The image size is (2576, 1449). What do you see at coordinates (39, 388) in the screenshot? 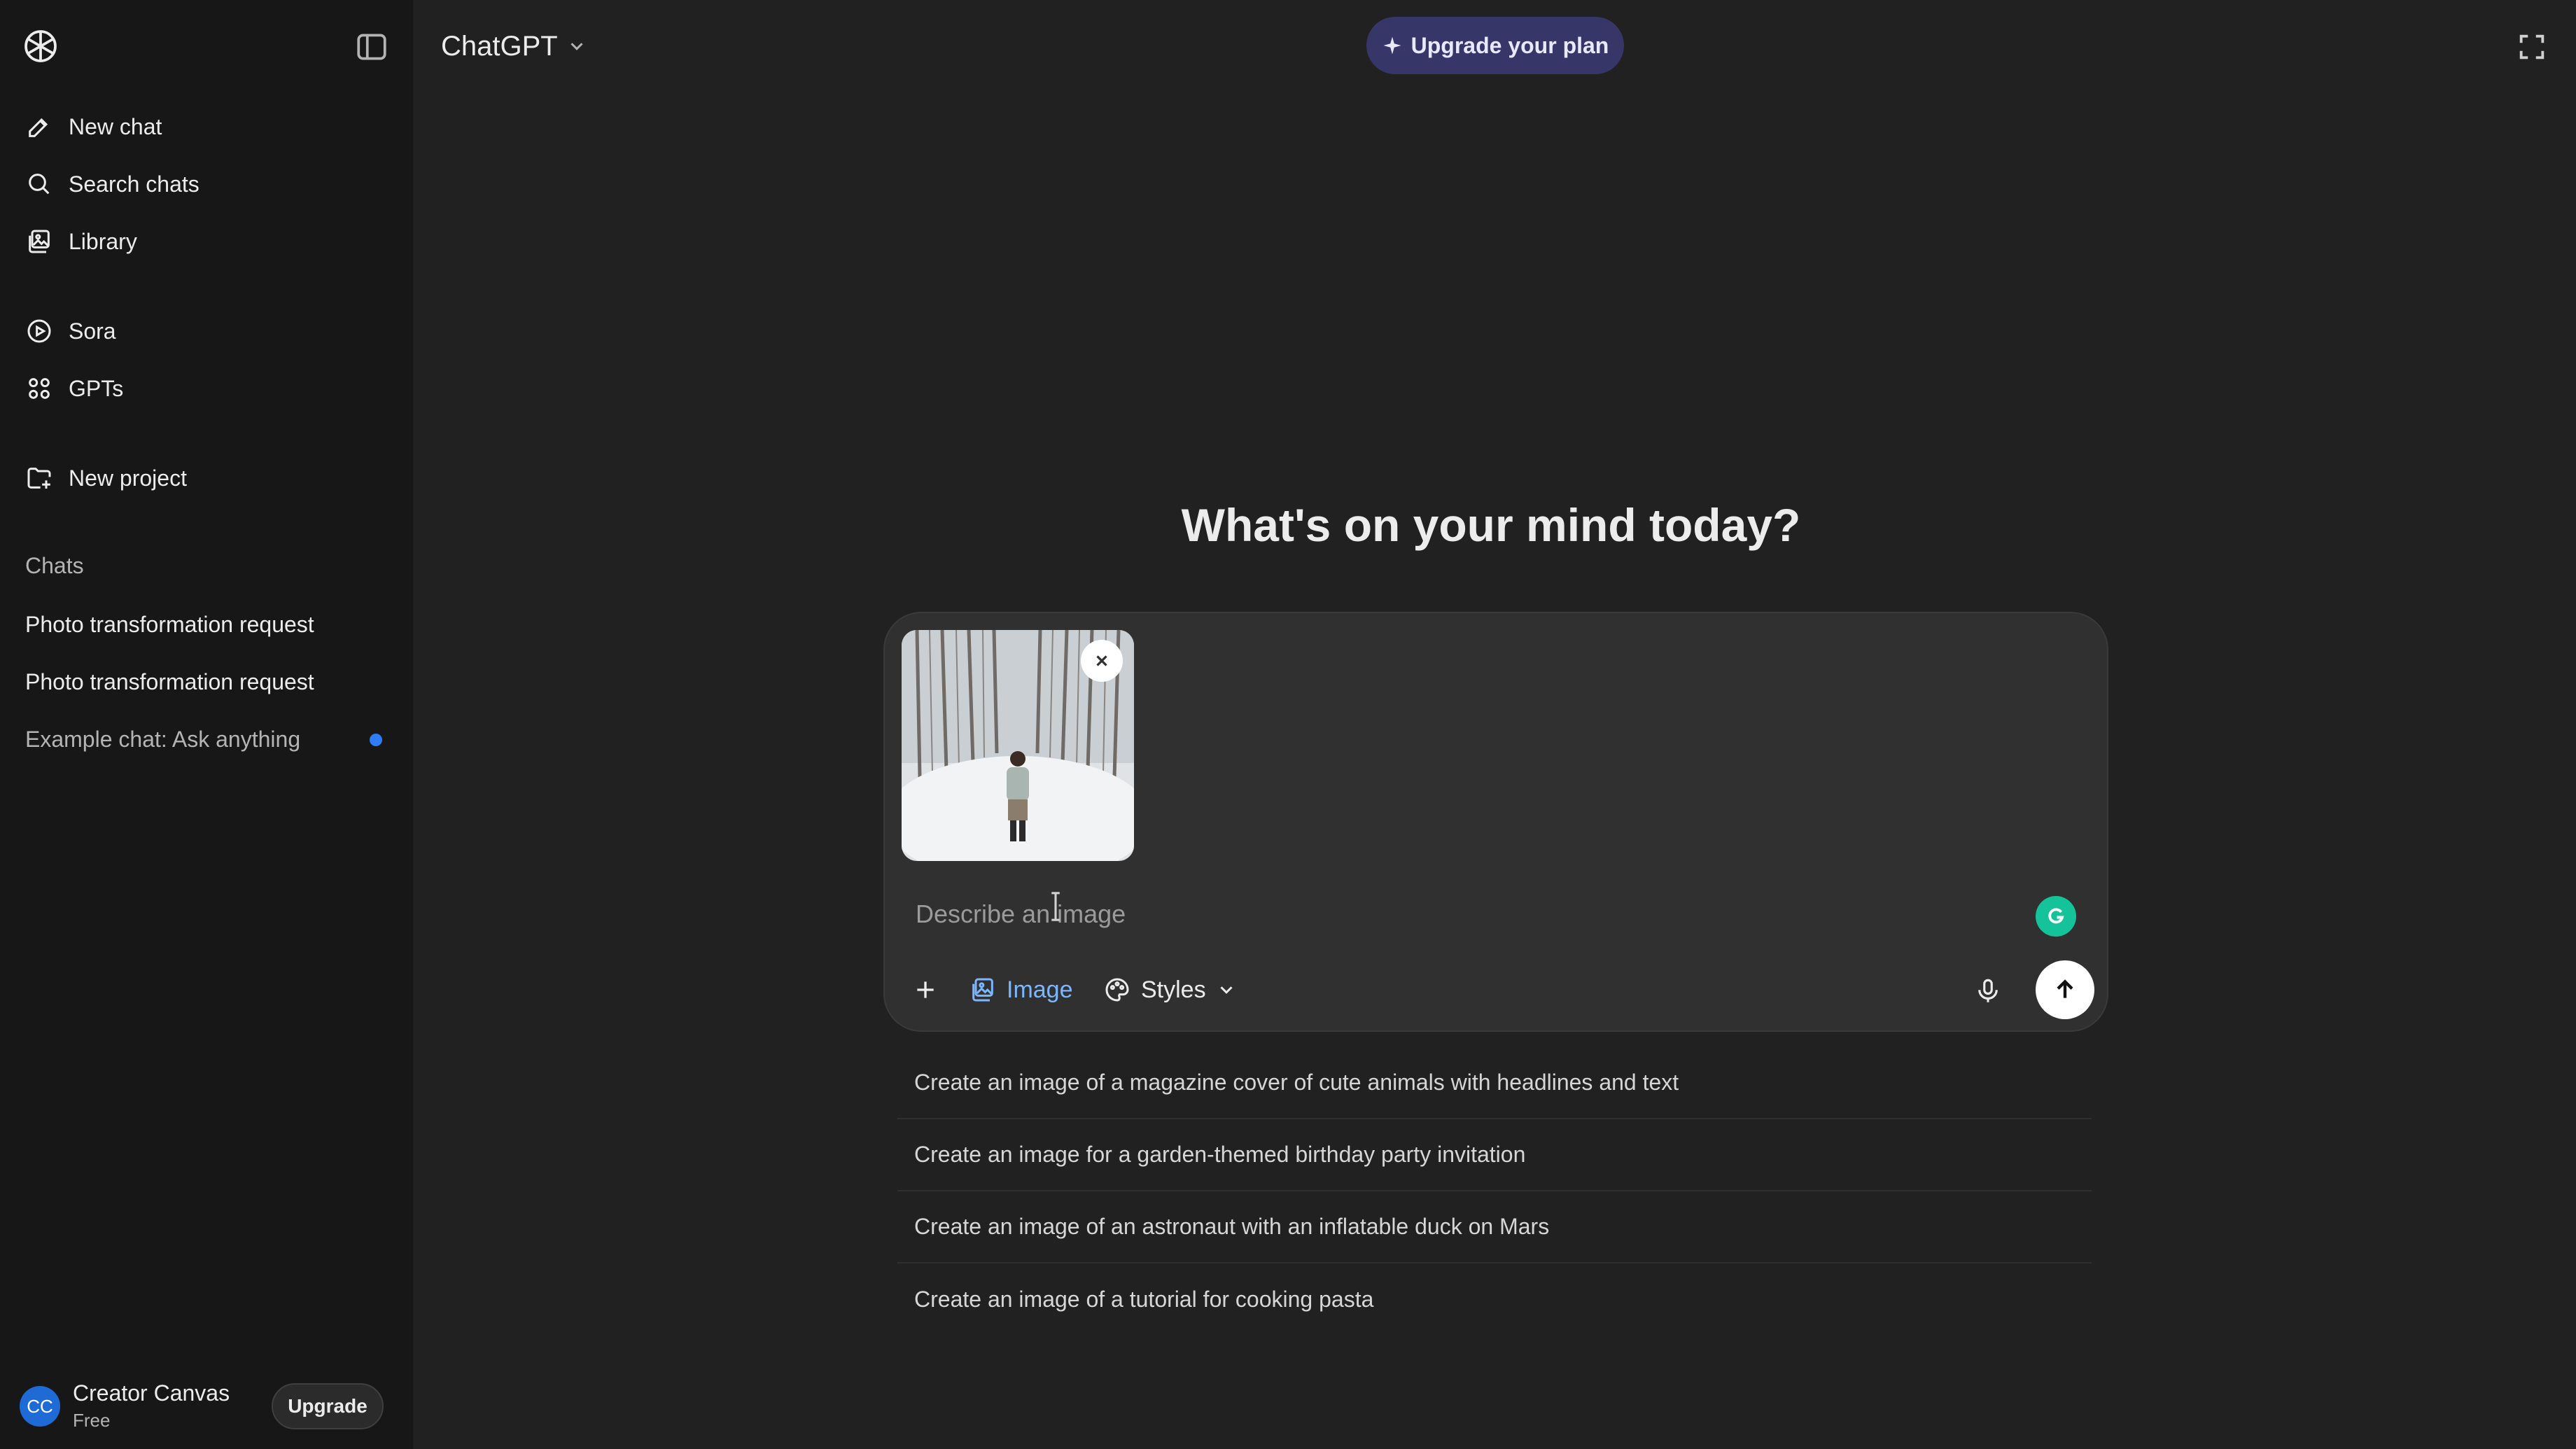
I see `grid-icon` at bounding box center [39, 388].